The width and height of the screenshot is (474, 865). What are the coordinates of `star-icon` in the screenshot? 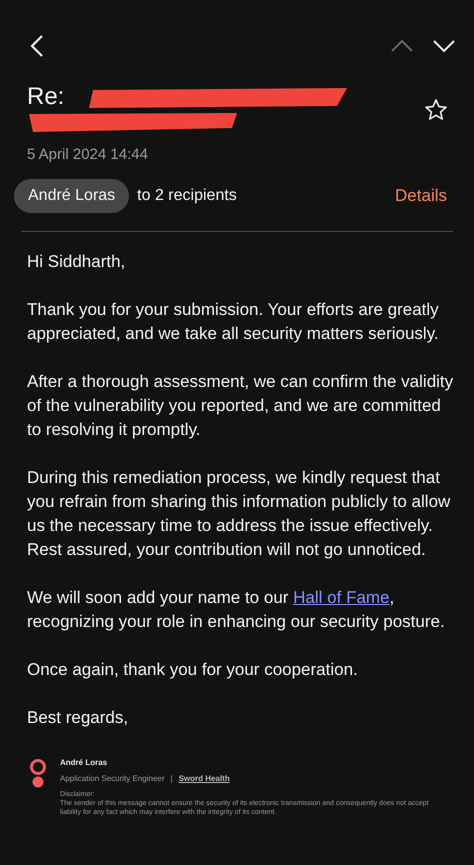 It's located at (436, 110).